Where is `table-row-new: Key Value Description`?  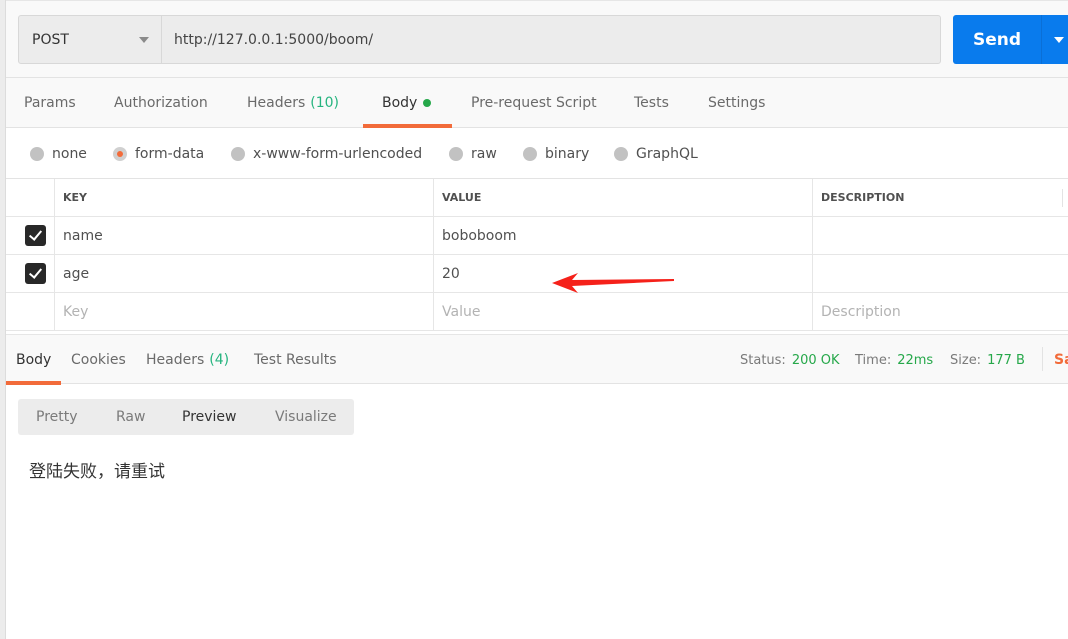 table-row-new: Key Value Description is located at coordinates (537, 312).